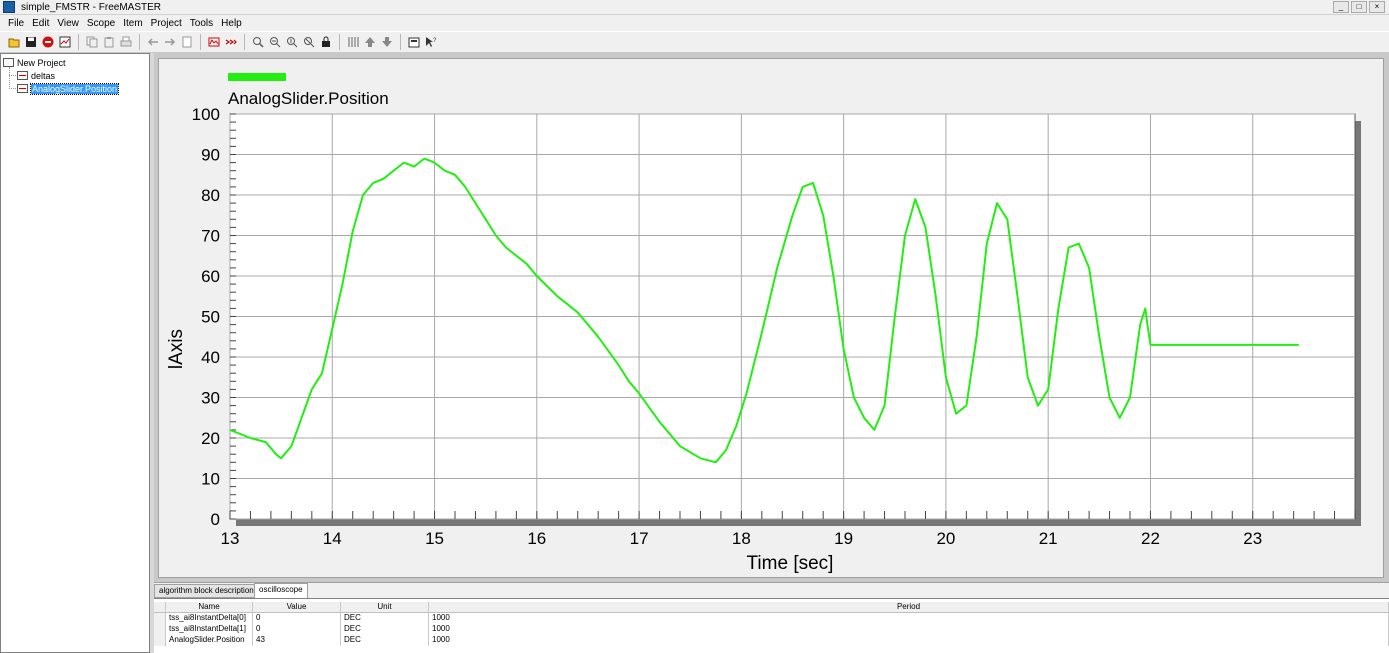  What do you see at coordinates (353, 42) in the screenshot?
I see `grid-icon` at bounding box center [353, 42].